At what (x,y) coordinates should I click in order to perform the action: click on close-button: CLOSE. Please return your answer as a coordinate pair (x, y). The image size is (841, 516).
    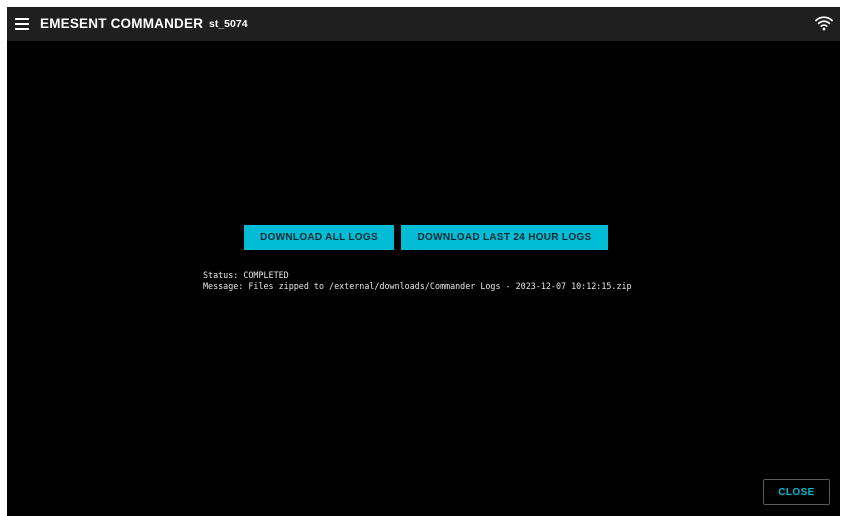
    Looking at the image, I should click on (796, 492).